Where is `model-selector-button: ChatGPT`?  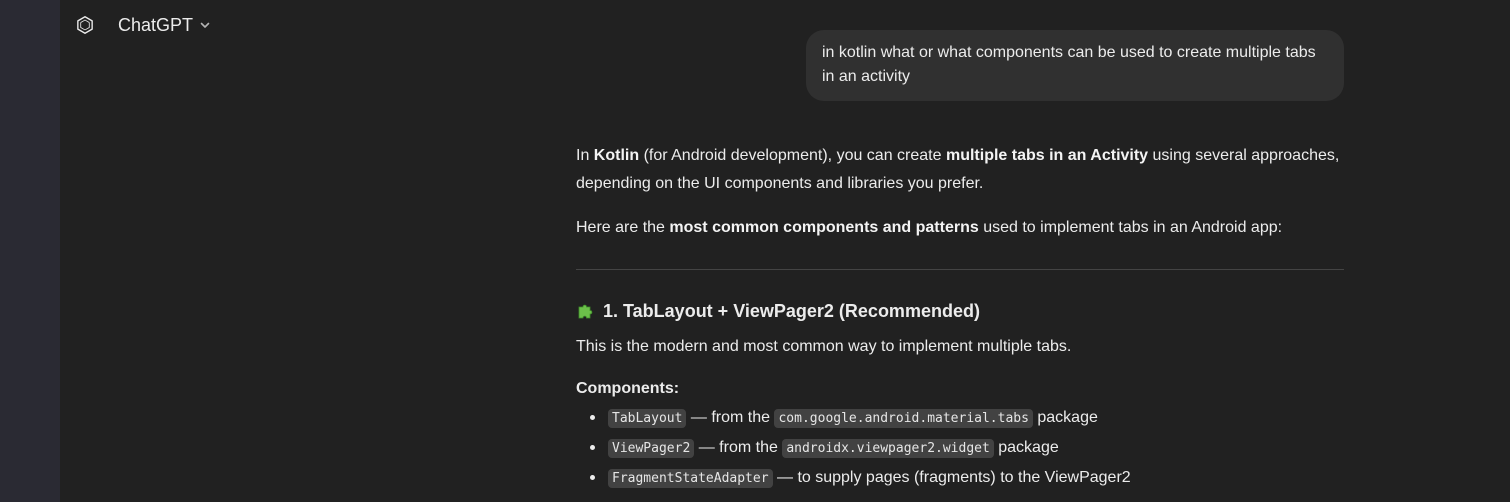 model-selector-button: ChatGPT is located at coordinates (164, 25).